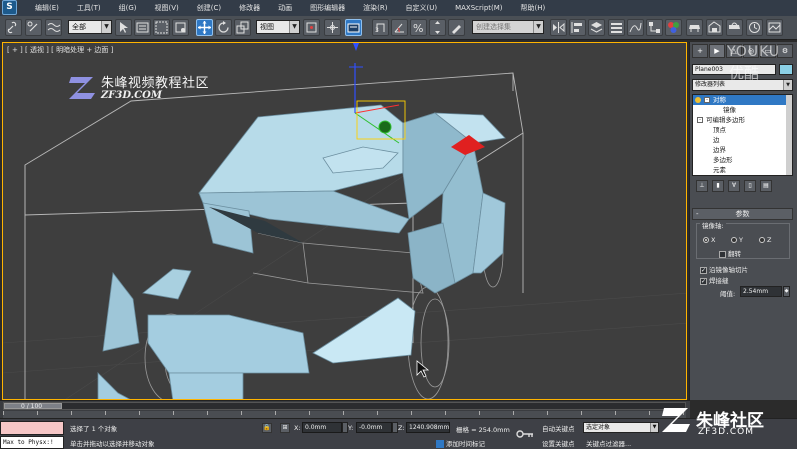 The height and width of the screenshot is (449, 797). What do you see at coordinates (418, 27) in the screenshot?
I see `percent-snap-icon: %` at bounding box center [418, 27].